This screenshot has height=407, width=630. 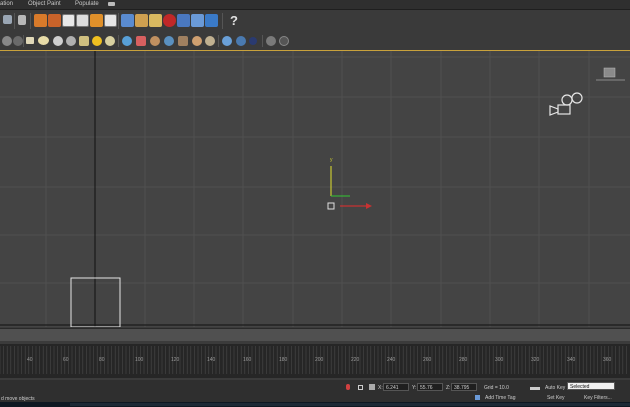 I want to click on timeline-tick-label: 60, so click(x=66, y=360).